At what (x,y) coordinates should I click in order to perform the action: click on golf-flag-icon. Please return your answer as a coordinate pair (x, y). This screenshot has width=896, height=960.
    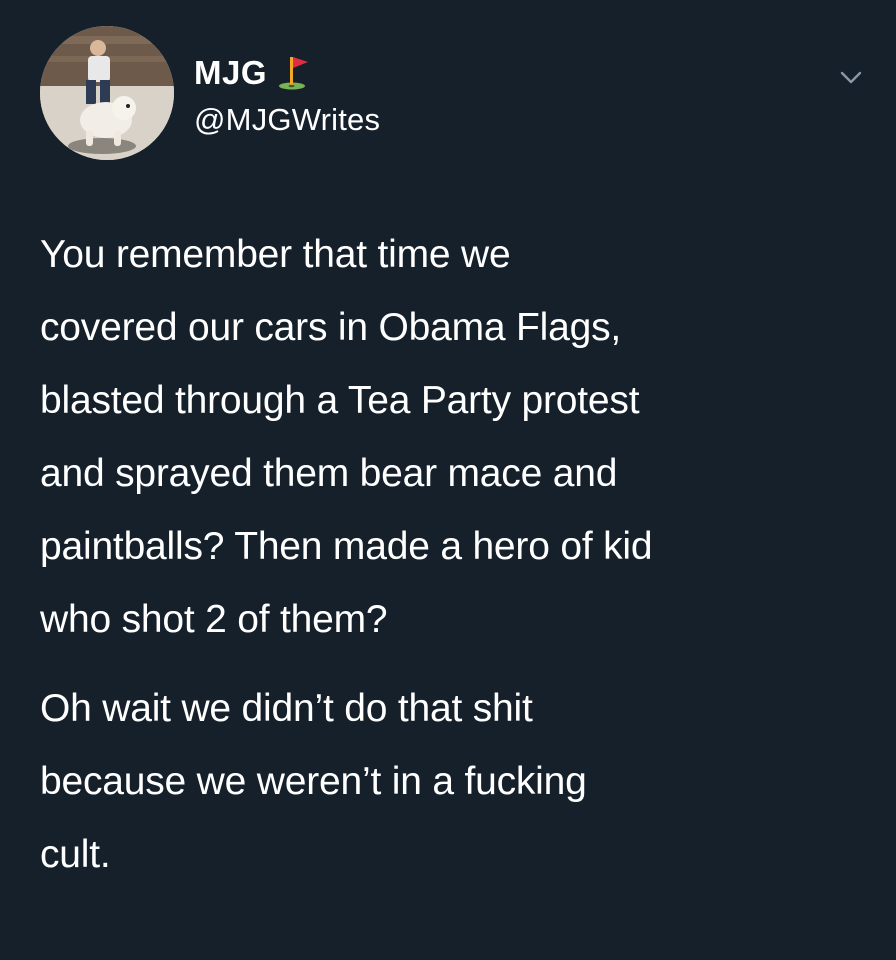
    Looking at the image, I should click on (294, 73).